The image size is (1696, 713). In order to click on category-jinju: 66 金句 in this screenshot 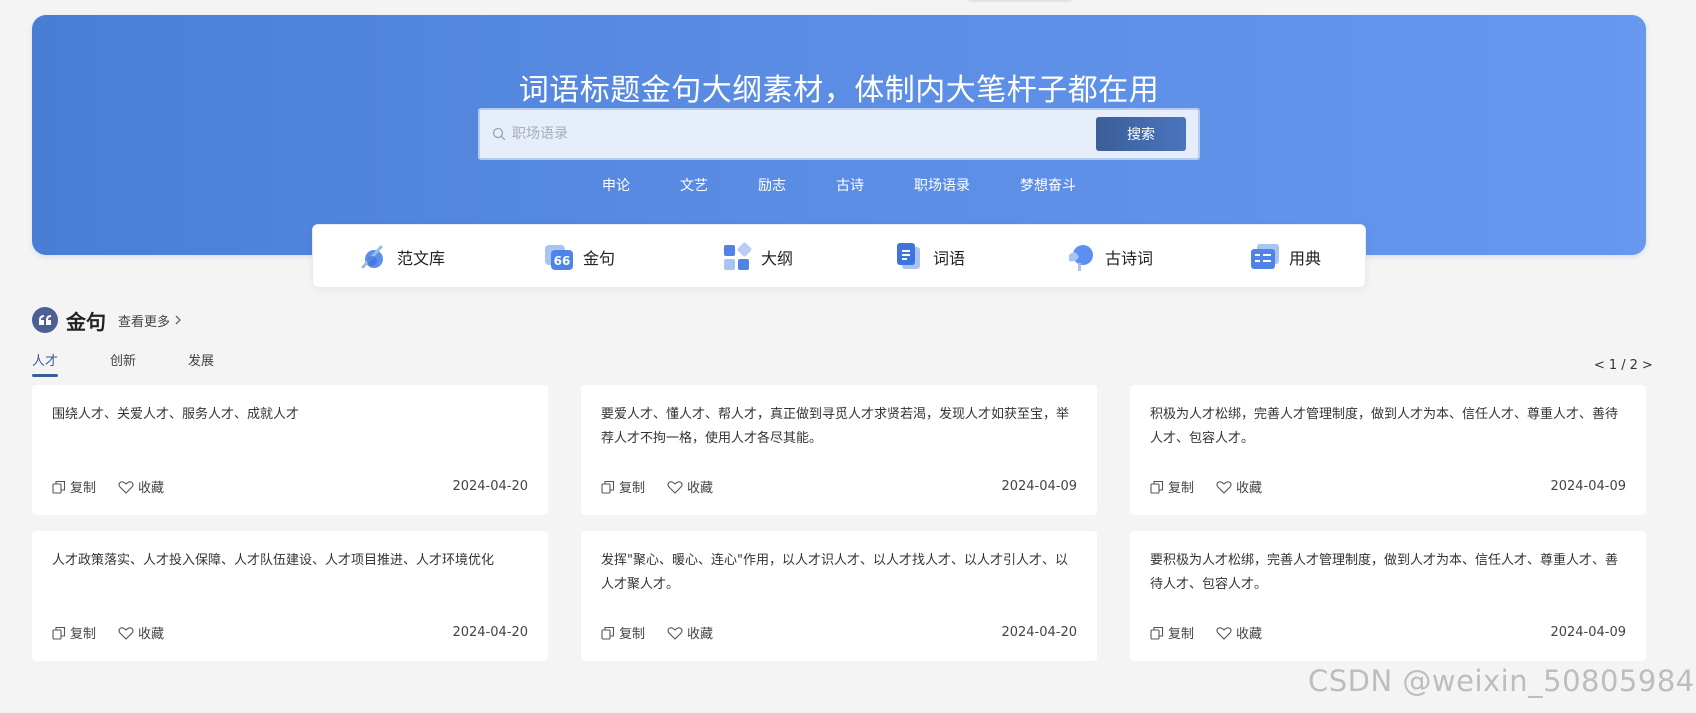, I will do `click(579, 257)`.